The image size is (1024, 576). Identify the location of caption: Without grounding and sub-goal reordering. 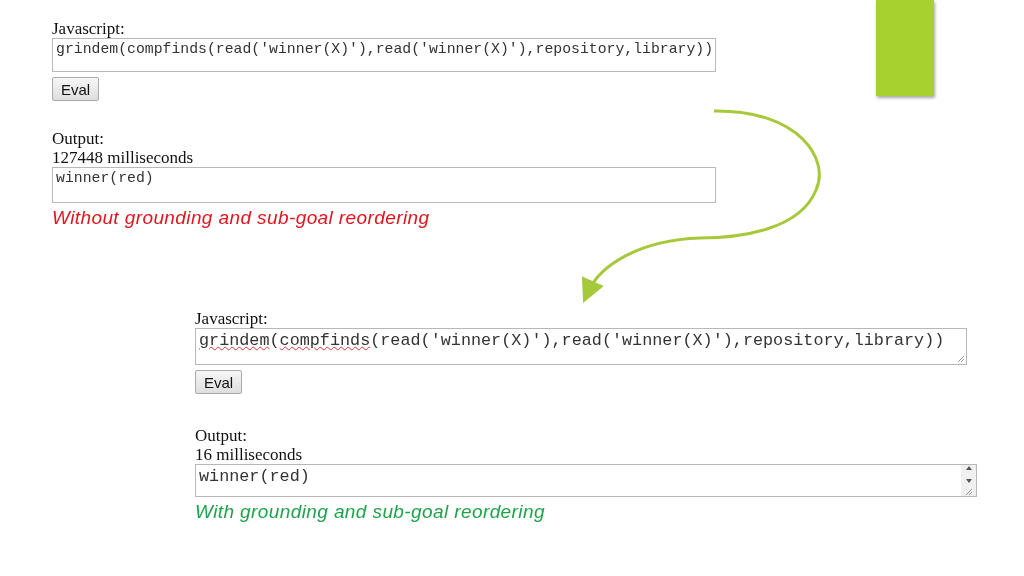
(241, 218).